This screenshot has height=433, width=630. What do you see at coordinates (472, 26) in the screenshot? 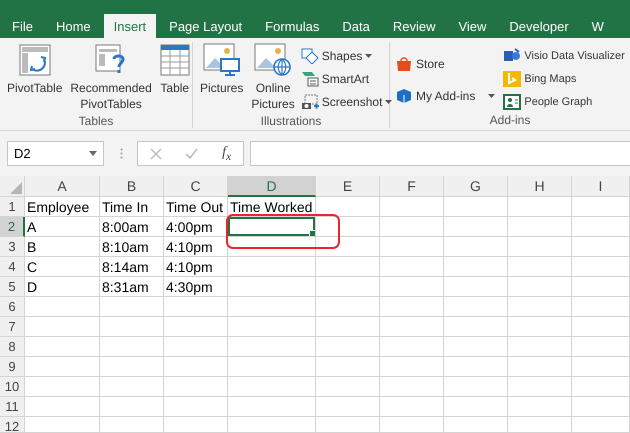
I see `ribbon-tab: View` at bounding box center [472, 26].